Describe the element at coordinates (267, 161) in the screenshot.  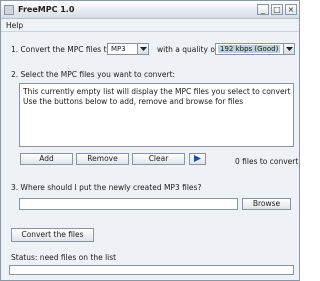
I see `file-count: 0 files to convert` at that location.